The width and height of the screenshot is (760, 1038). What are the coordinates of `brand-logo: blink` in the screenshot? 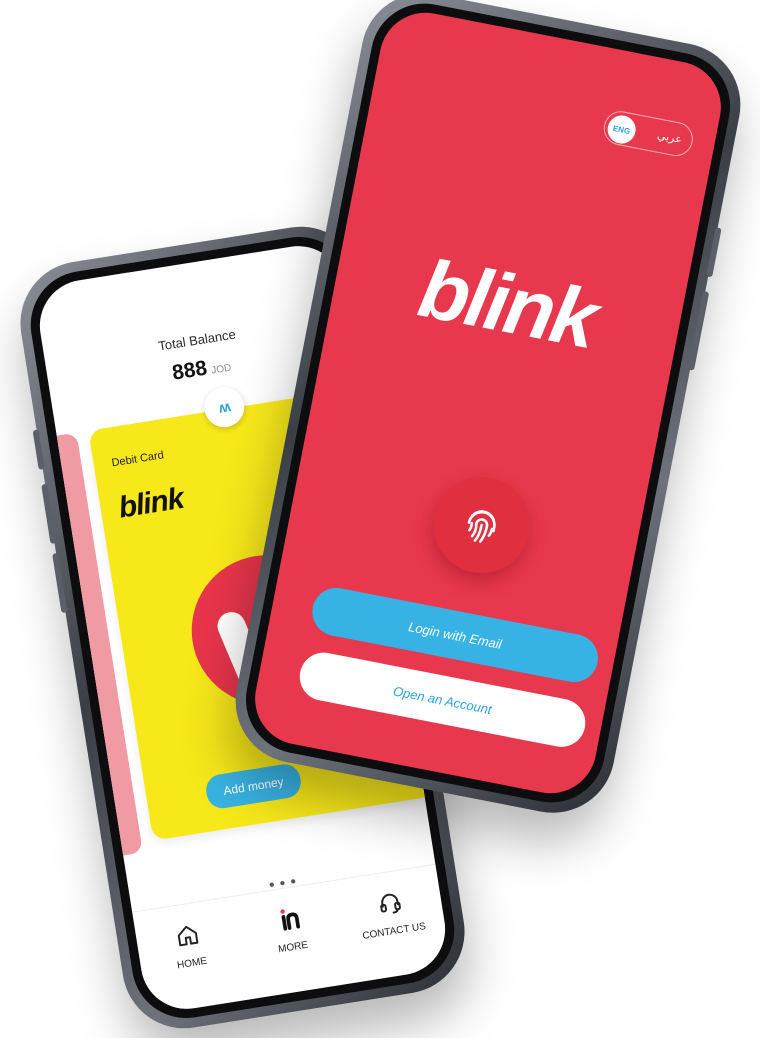 It's located at (507, 304).